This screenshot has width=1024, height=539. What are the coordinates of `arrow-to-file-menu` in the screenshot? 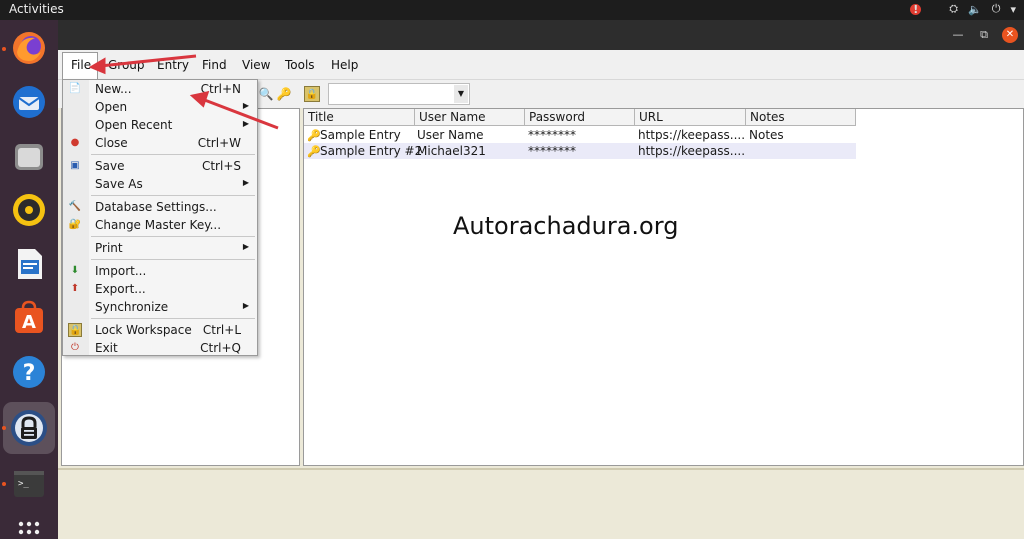 It's located at (148, 61).